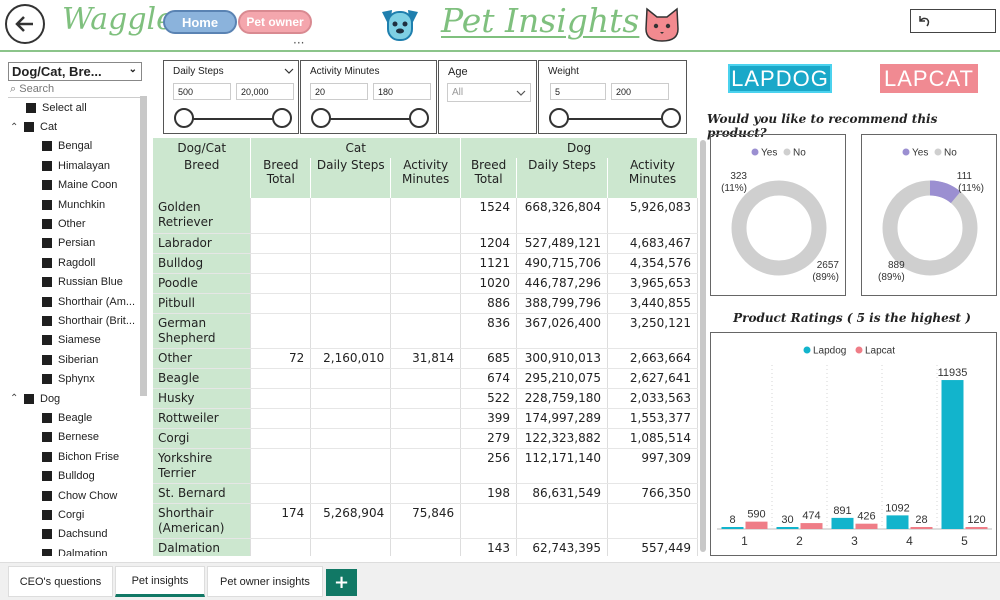  What do you see at coordinates (425, 521) in the screenshot?
I see `table-row: Shorthair (American) 174 5,268,904 75,846` at bounding box center [425, 521].